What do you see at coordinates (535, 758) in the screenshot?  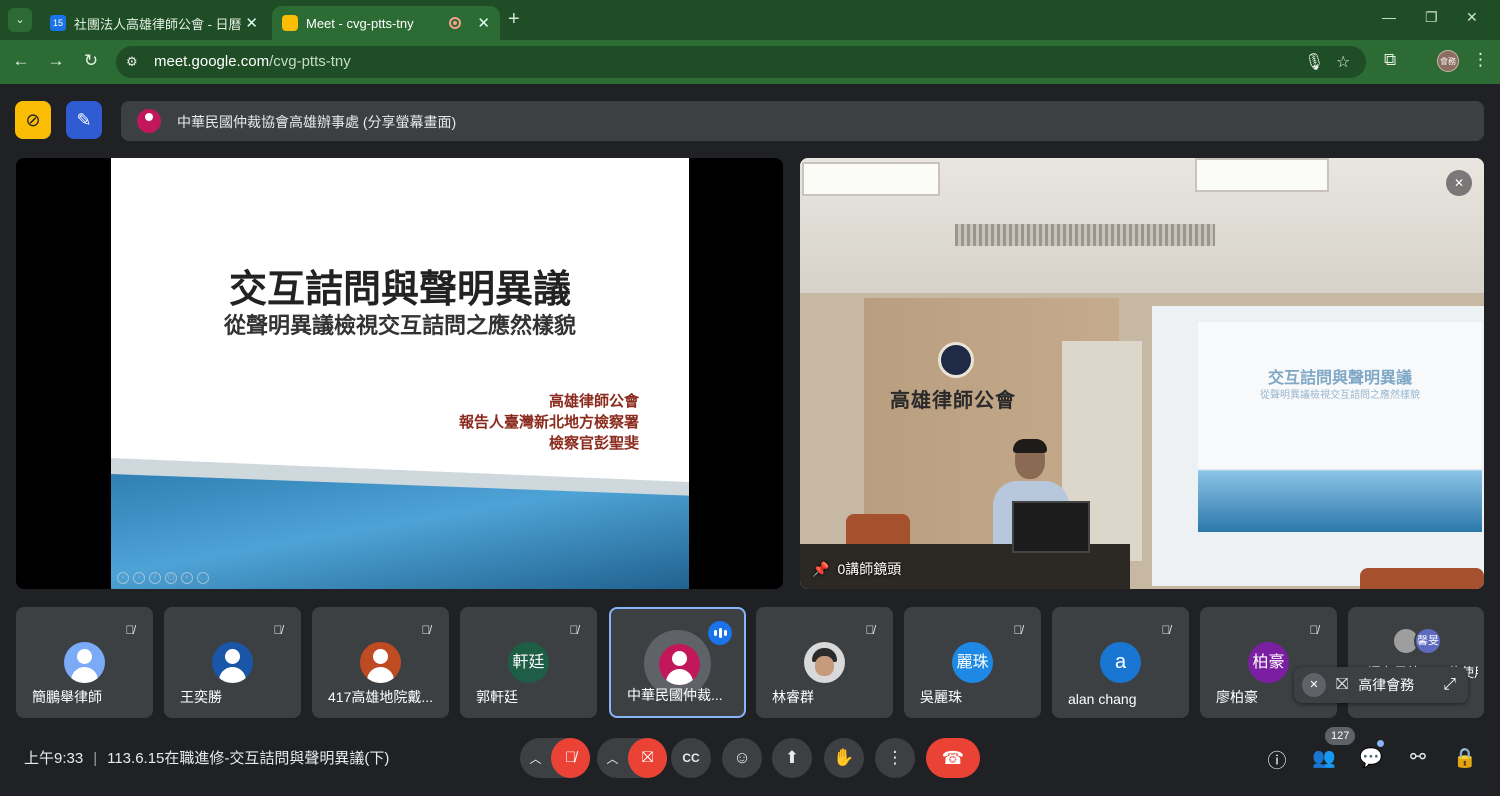 I see `audio-options-chevron-icon: ︿` at bounding box center [535, 758].